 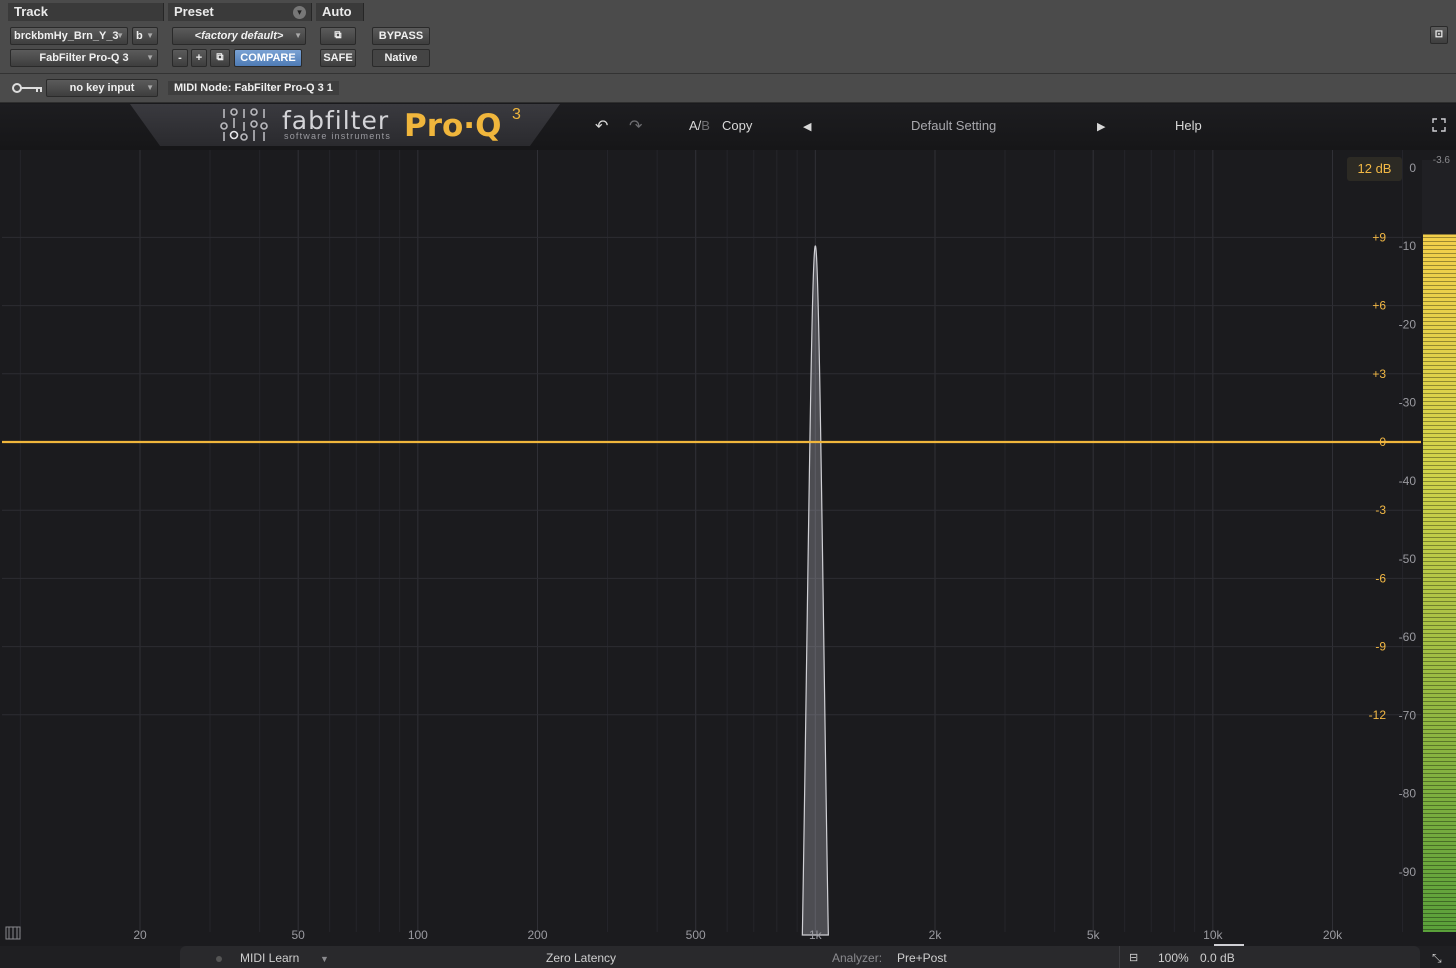 I want to click on undo-icon: ↶, so click(x=601, y=126).